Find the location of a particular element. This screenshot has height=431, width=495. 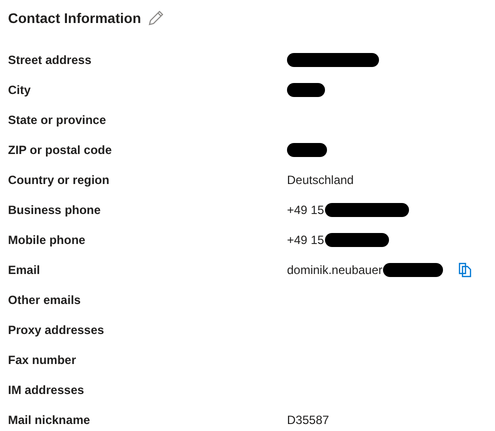

field-label: Mobile phone is located at coordinates (47, 240).